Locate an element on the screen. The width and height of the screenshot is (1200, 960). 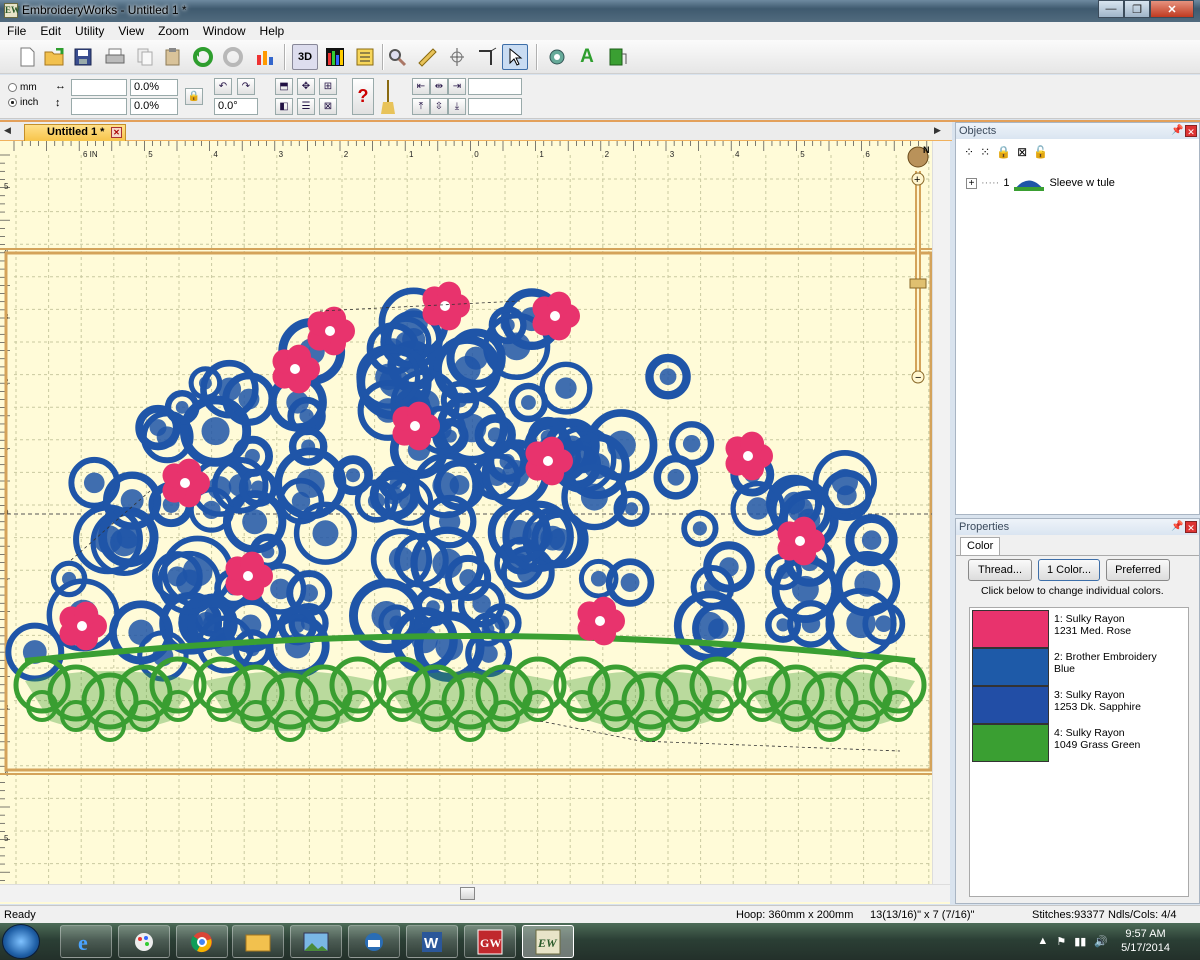
mirror-vertical-icon: ◧ is located at coordinates (284, 106).